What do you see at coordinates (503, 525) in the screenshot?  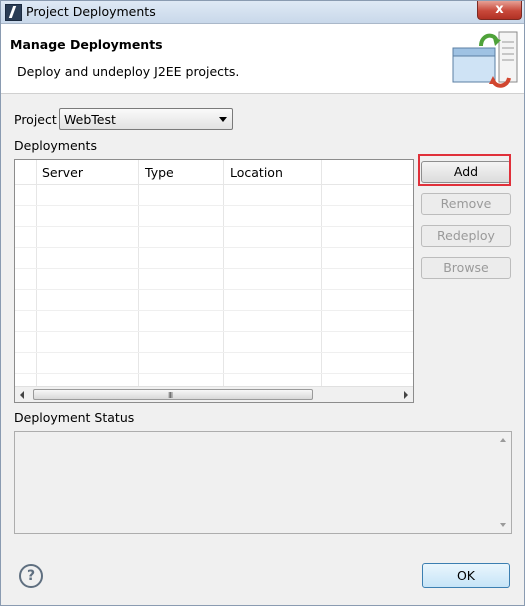 I see `scroll-down-arrow-icon` at bounding box center [503, 525].